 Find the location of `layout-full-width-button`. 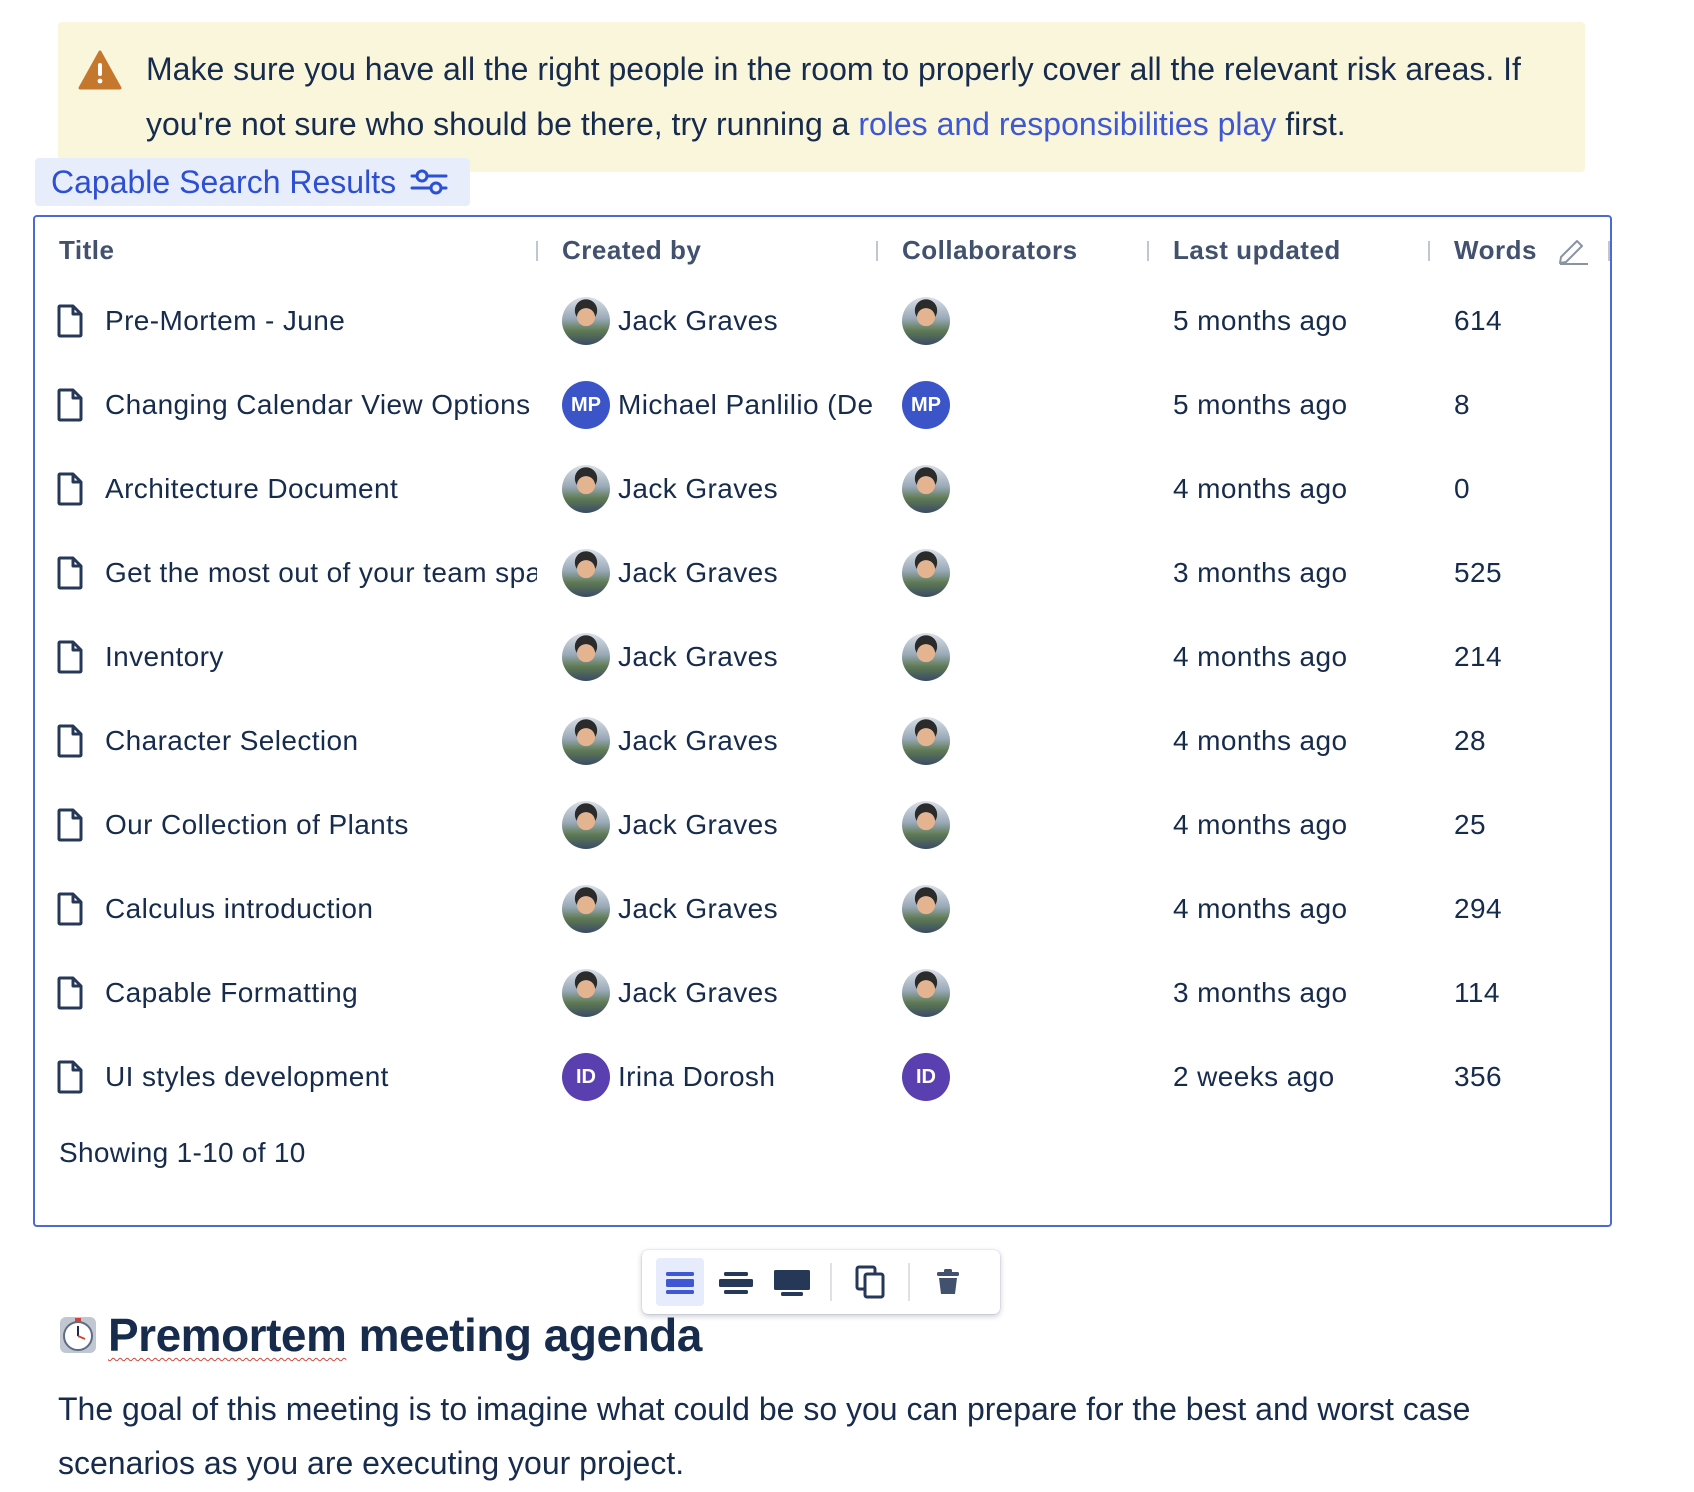

layout-full-width-button is located at coordinates (792, 1282).